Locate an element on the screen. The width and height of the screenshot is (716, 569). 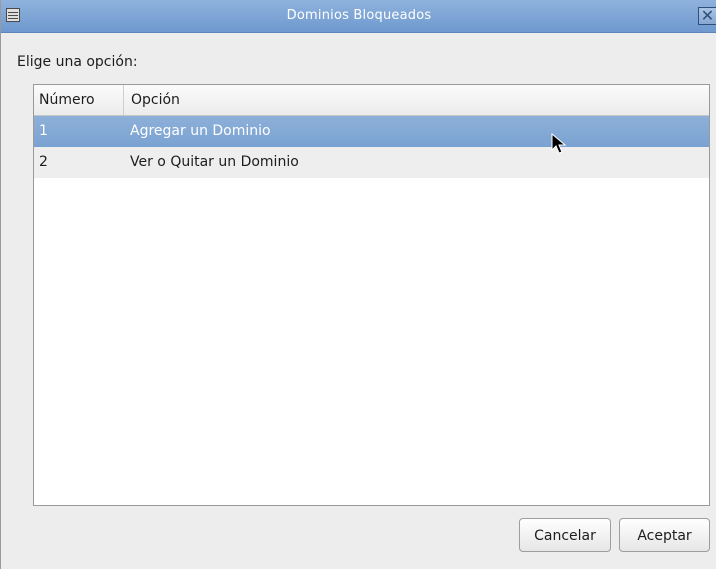
window-title: Dominios Bloqueados is located at coordinates (359, 15).